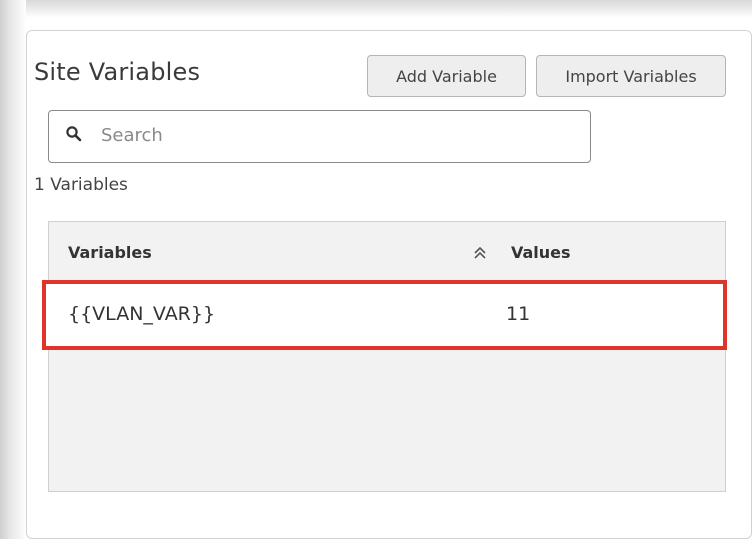  What do you see at coordinates (480, 253) in the screenshot?
I see `sort-up-double-chevron-icon` at bounding box center [480, 253].